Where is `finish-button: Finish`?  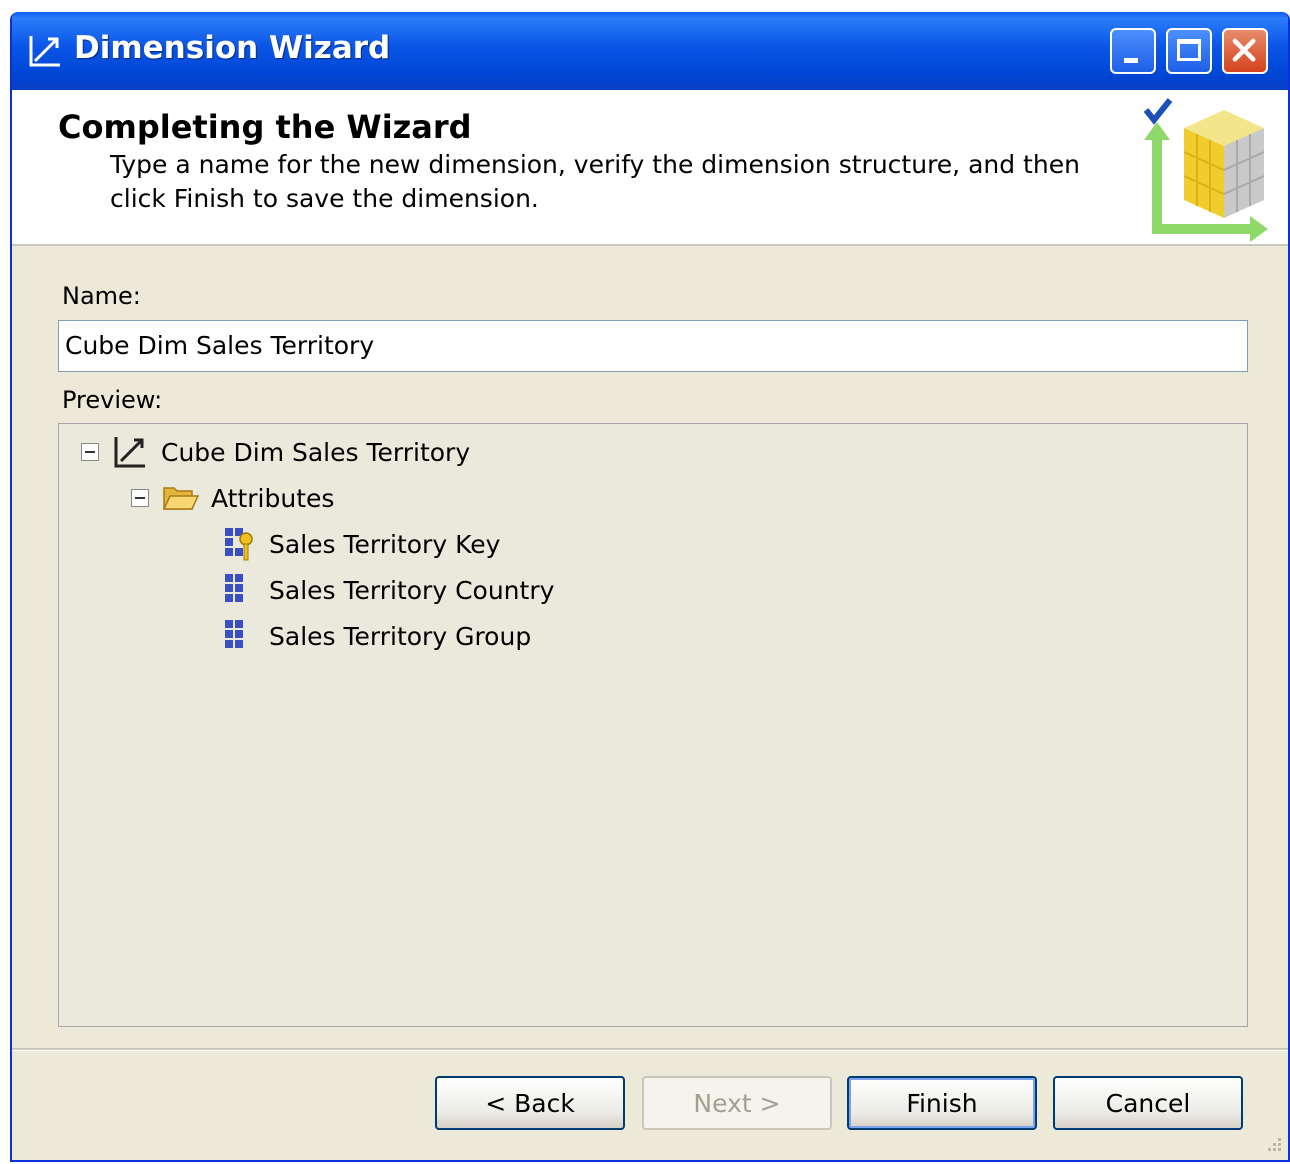 finish-button: Finish is located at coordinates (942, 1103).